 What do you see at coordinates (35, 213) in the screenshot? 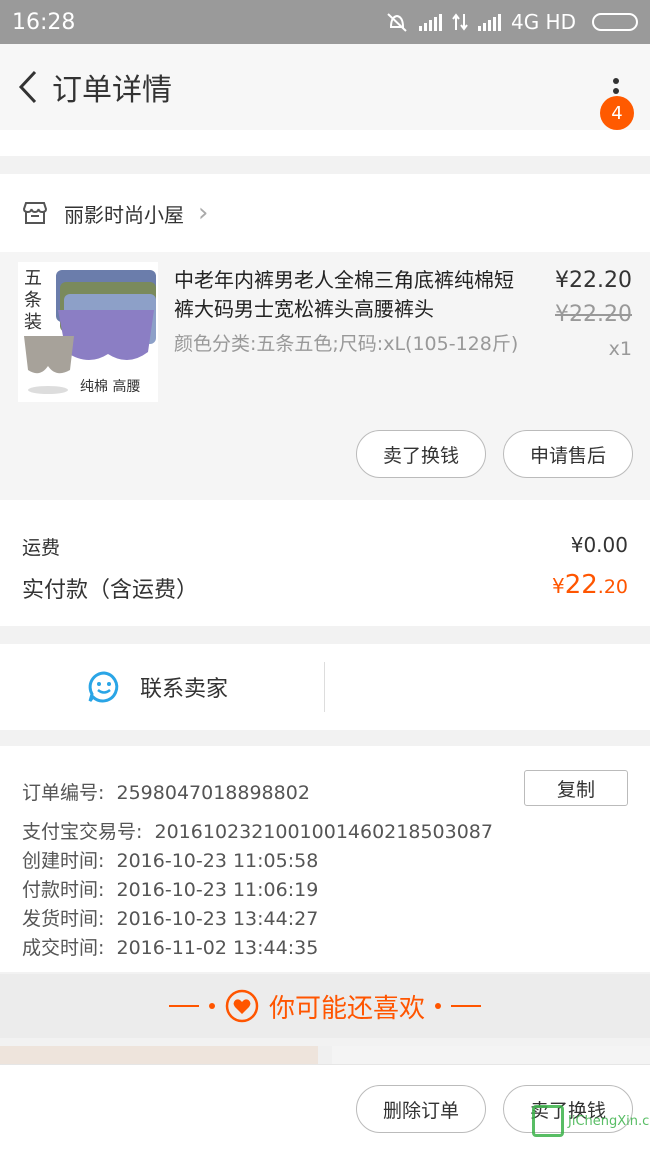
I see `shop-icon` at bounding box center [35, 213].